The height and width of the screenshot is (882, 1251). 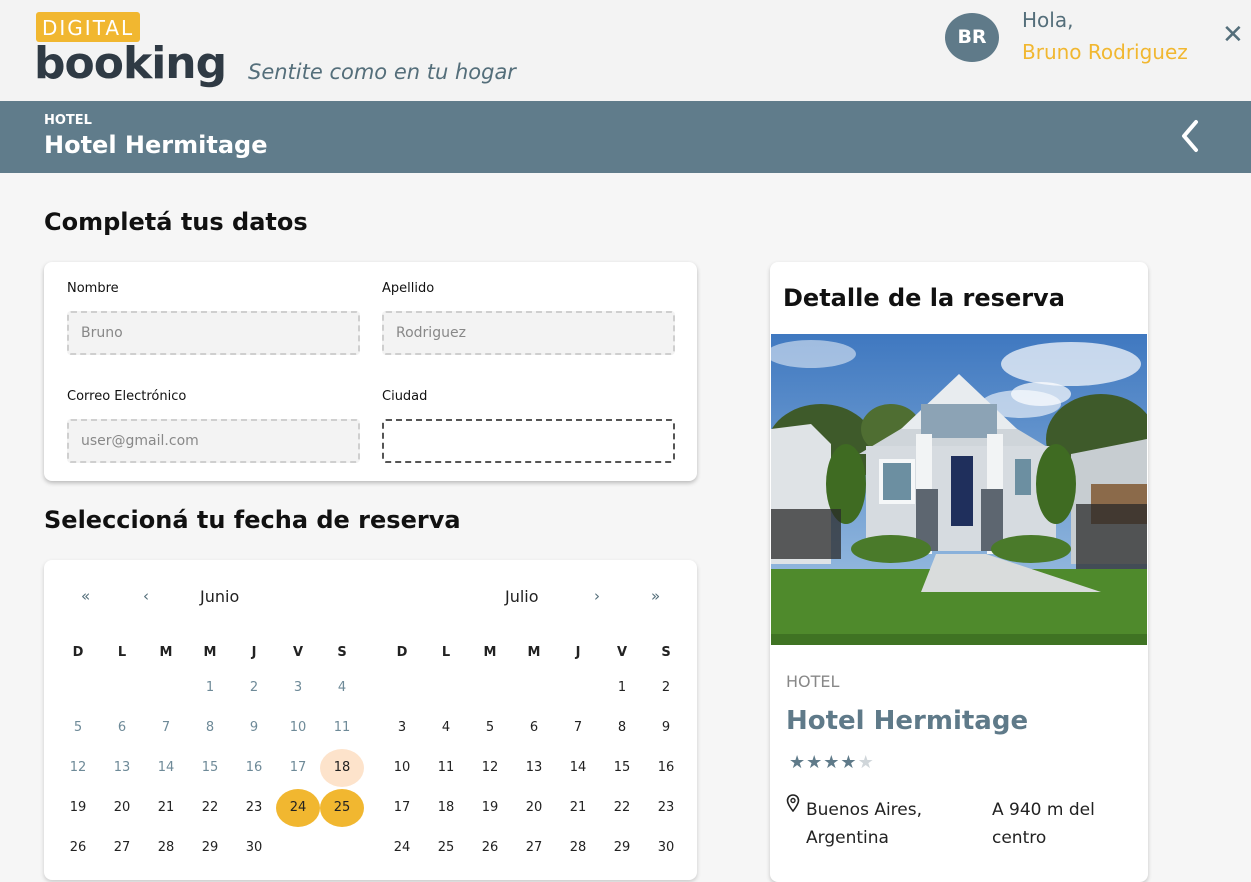 I want to click on prev-month-button: ‹, so click(x=146, y=596).